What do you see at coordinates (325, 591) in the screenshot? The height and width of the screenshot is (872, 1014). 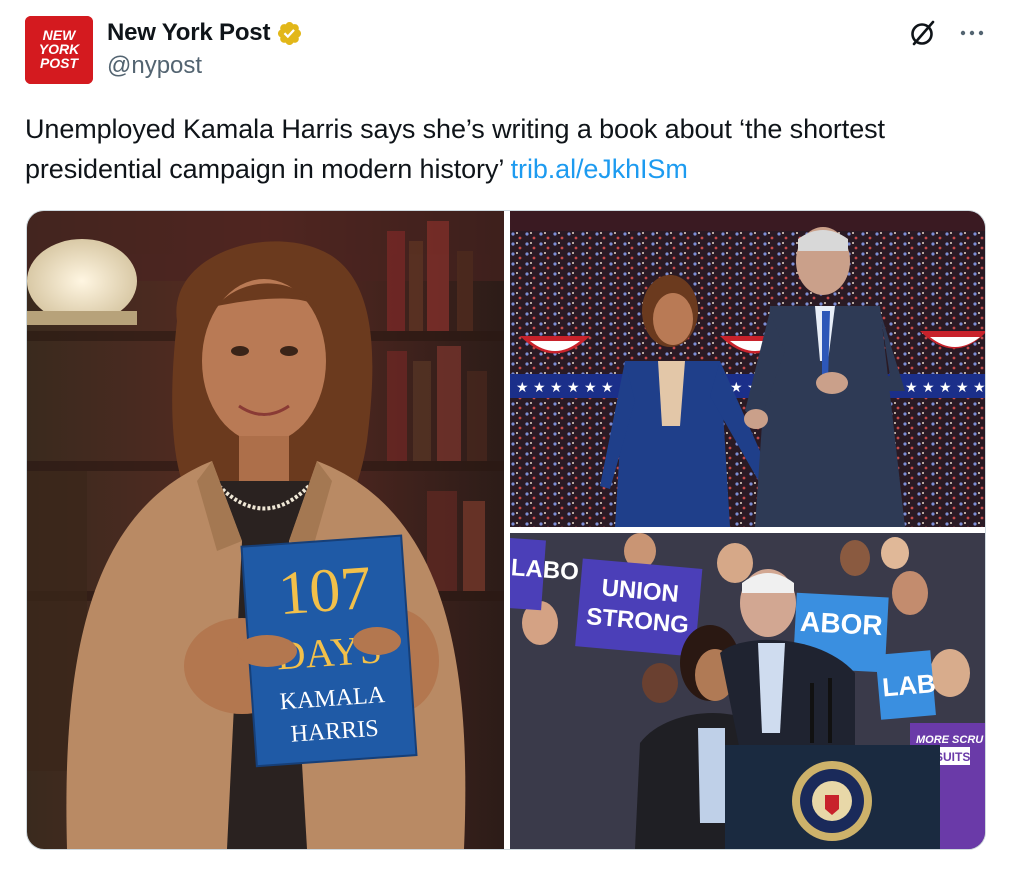 I see `book-number: 107` at bounding box center [325, 591].